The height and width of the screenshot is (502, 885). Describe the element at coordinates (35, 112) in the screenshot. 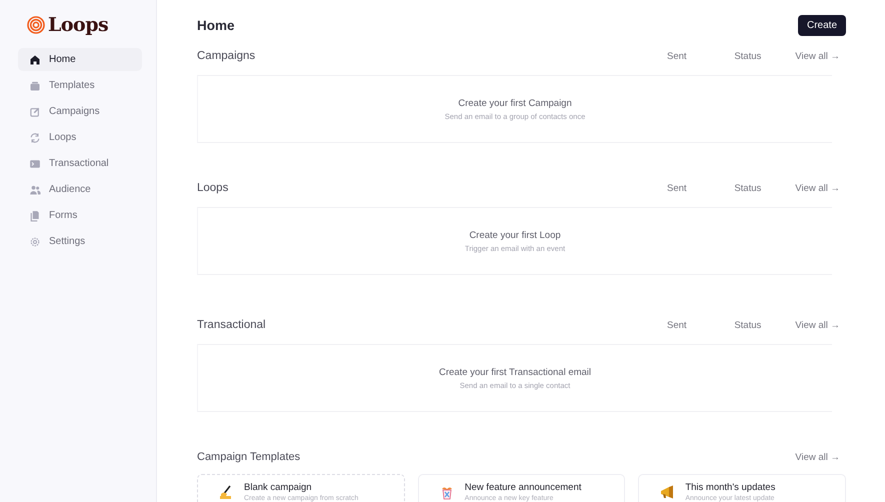

I see `edit-icon` at that location.